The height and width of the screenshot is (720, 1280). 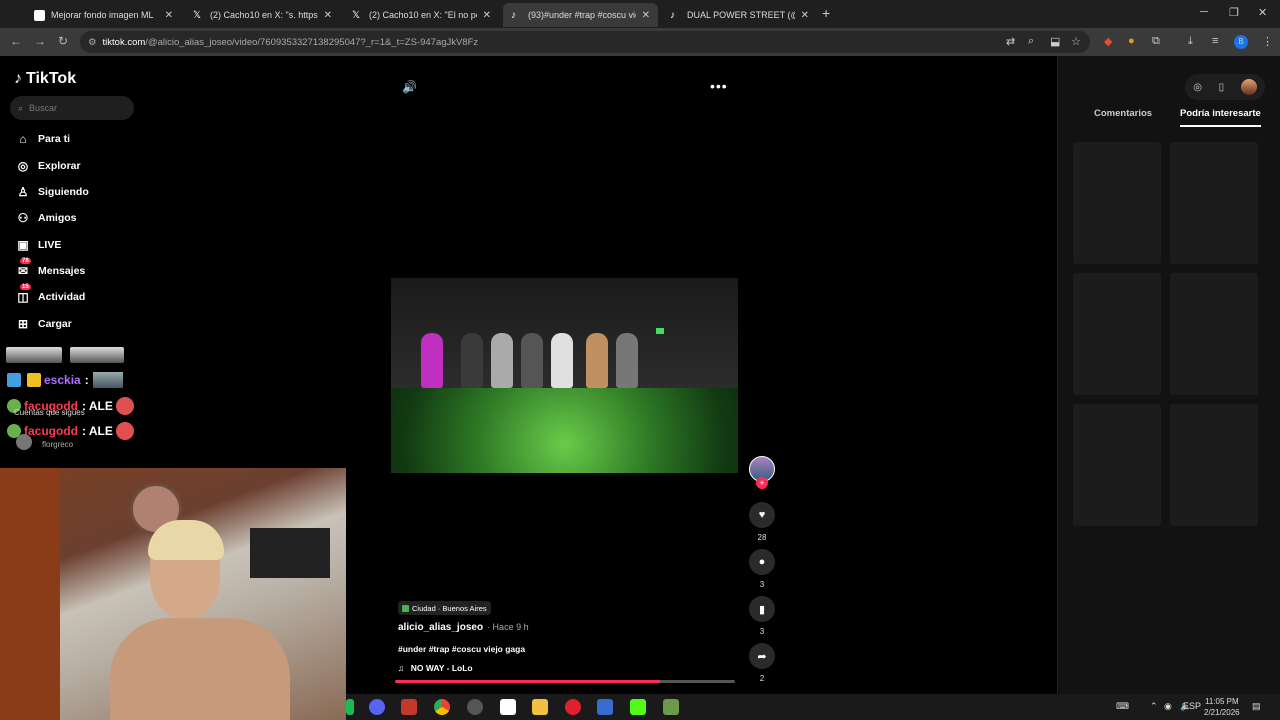 What do you see at coordinates (409, 87) in the screenshot?
I see `volume-icon: 🔊` at bounding box center [409, 87].